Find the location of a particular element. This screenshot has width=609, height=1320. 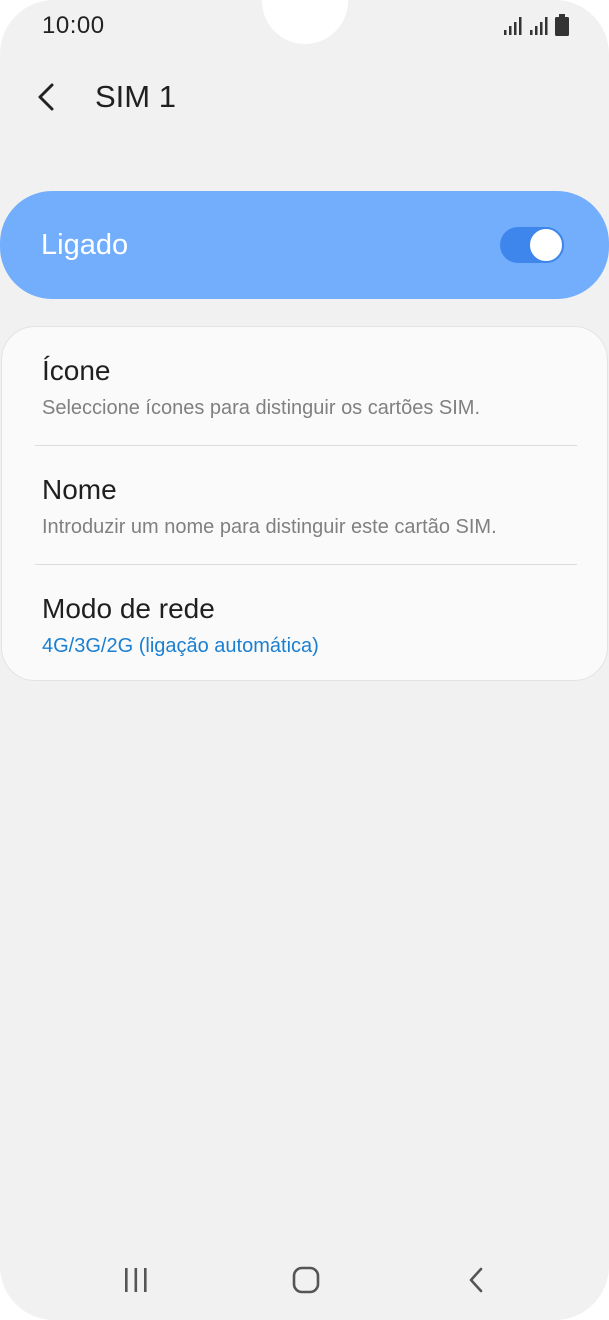

signal-sim2-icon is located at coordinates (539, 26).